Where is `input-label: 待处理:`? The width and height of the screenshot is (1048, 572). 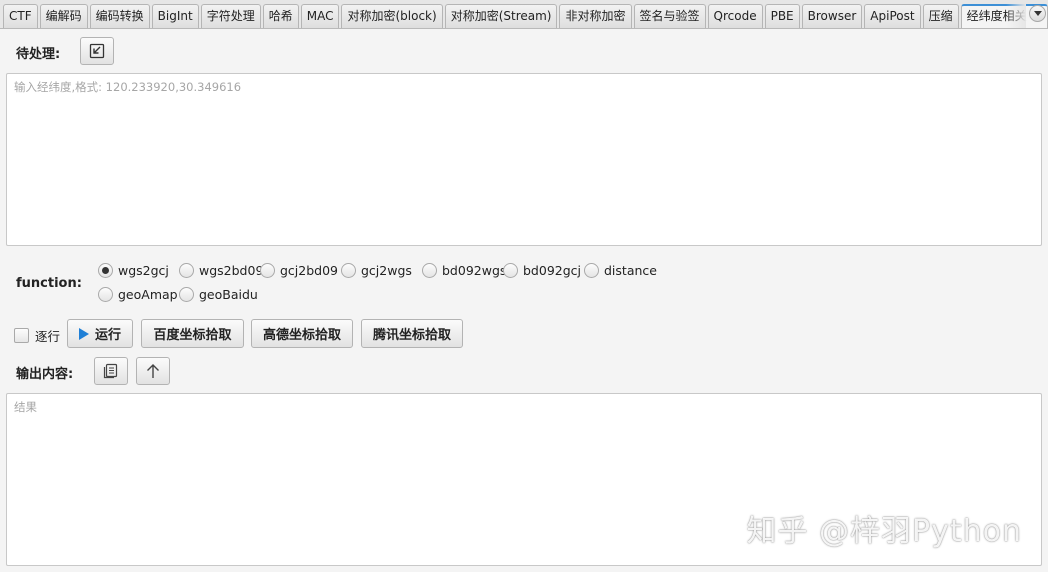
input-label: 待处理: is located at coordinates (38, 54).